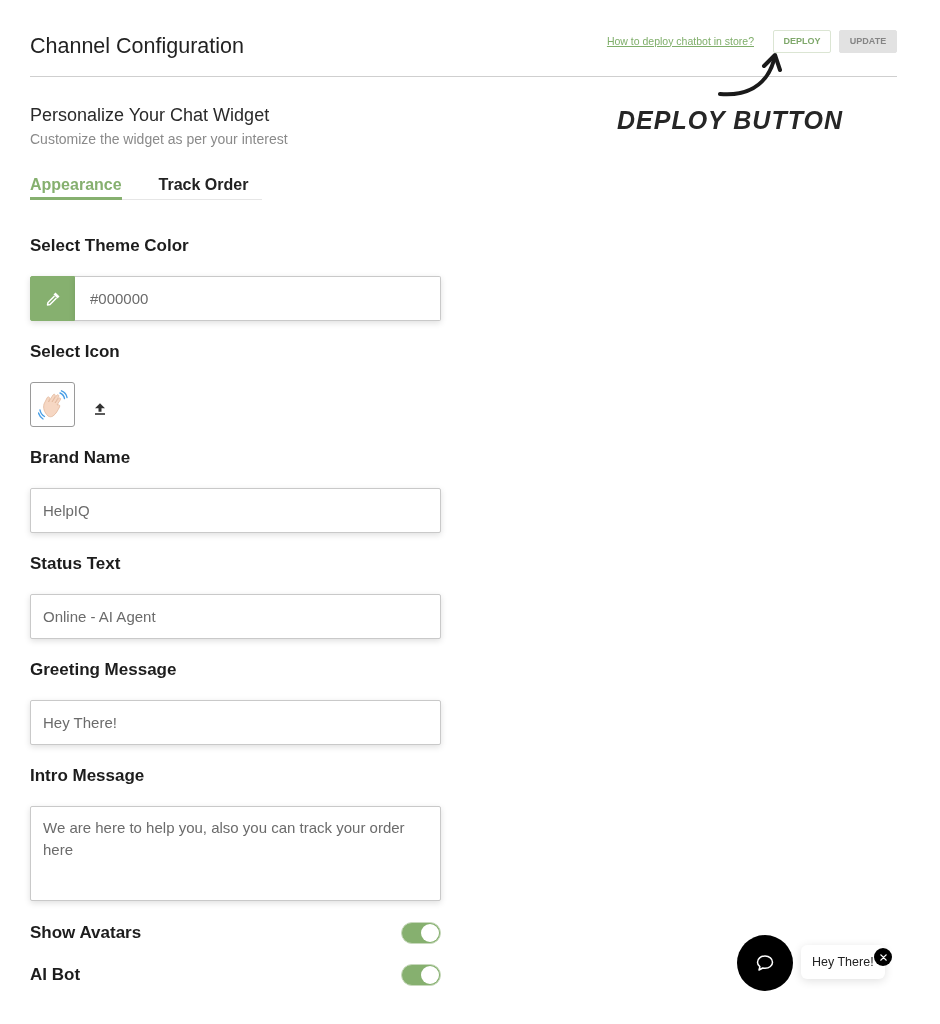  Describe the element at coordinates (730, 120) in the screenshot. I see `annotation-text: DEPLOY BUTTON` at that location.